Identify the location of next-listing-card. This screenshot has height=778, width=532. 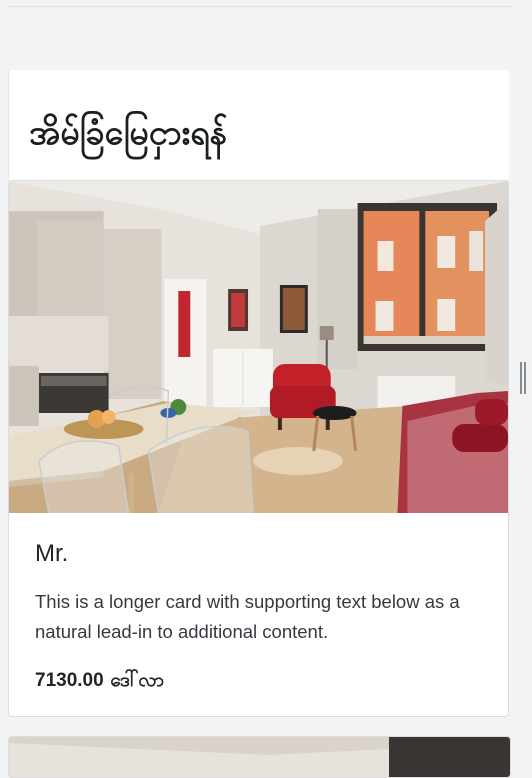
(259, 757).